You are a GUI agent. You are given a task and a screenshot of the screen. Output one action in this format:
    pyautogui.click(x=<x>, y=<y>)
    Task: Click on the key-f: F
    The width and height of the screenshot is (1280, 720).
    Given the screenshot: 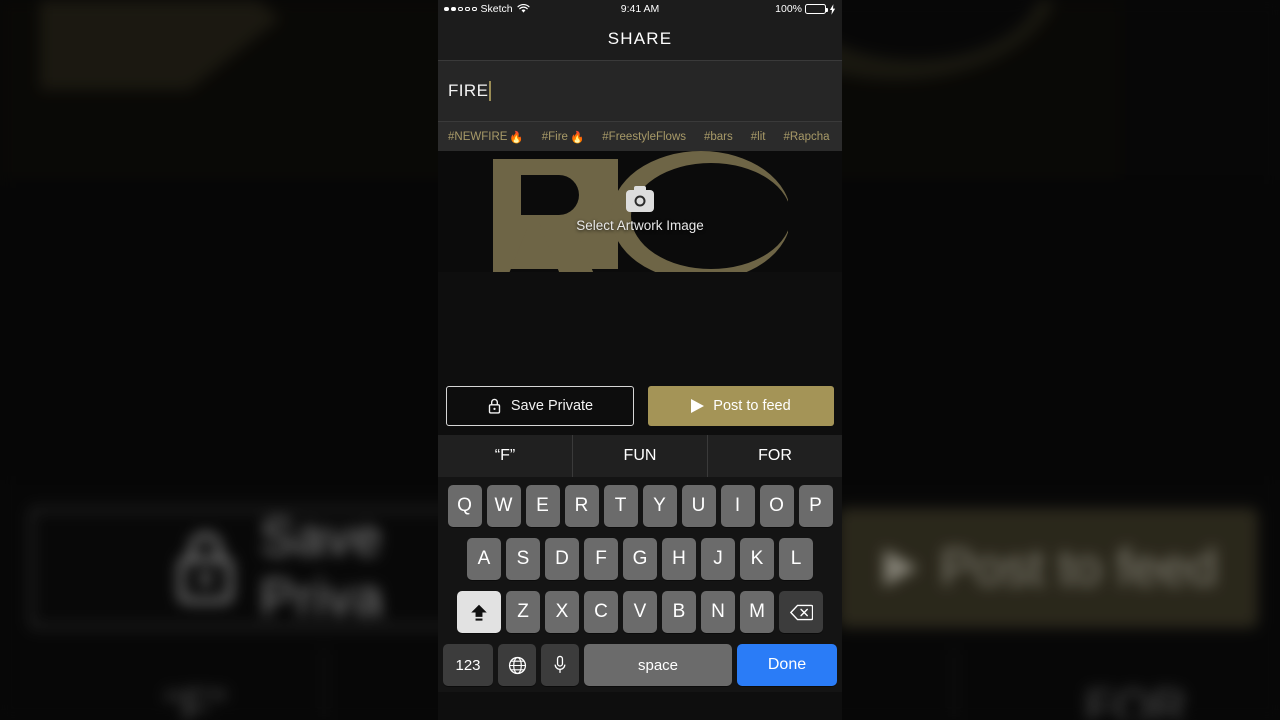 What is the action you would take?
    pyautogui.click(x=601, y=559)
    